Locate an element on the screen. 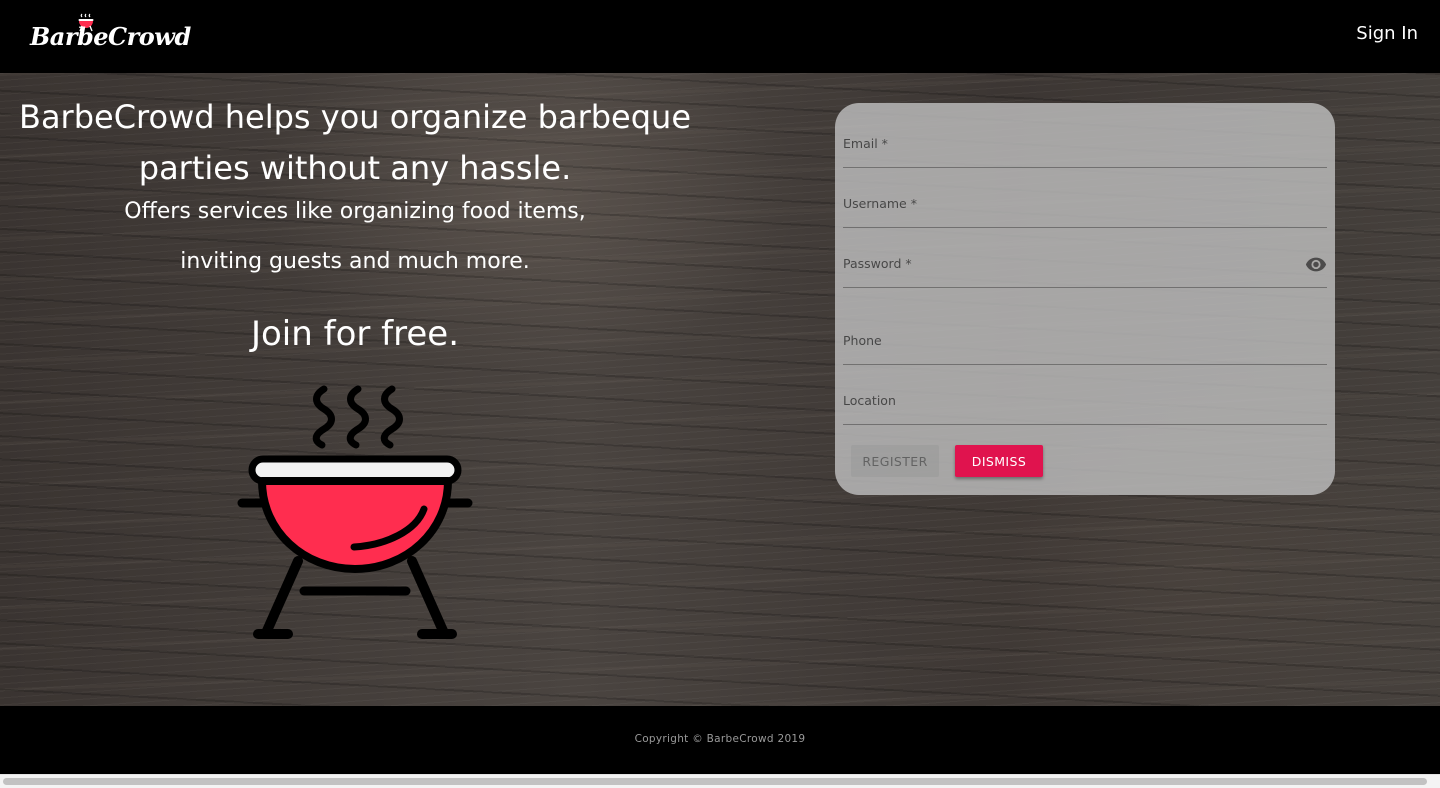 The width and height of the screenshot is (1440, 788). location-input is located at coordinates (1085, 413).